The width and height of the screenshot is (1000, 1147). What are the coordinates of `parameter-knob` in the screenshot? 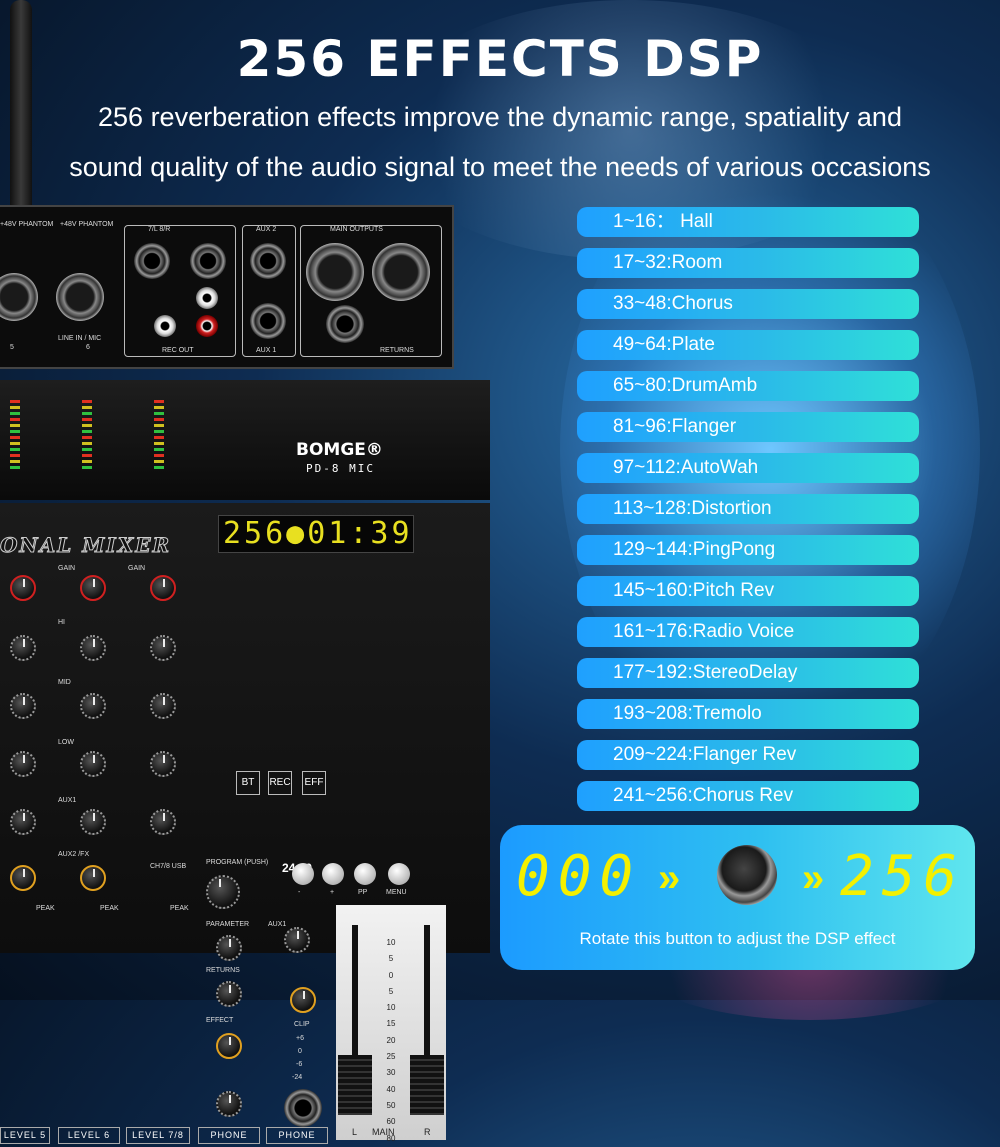 It's located at (229, 948).